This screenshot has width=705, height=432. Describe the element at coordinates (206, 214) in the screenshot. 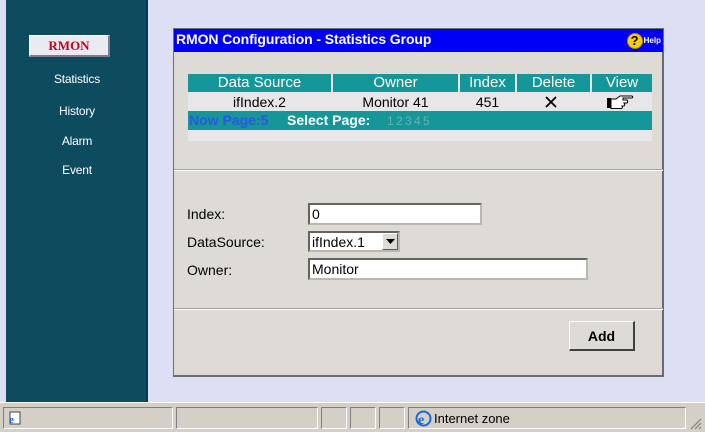

I see `index-label: Index:` at that location.